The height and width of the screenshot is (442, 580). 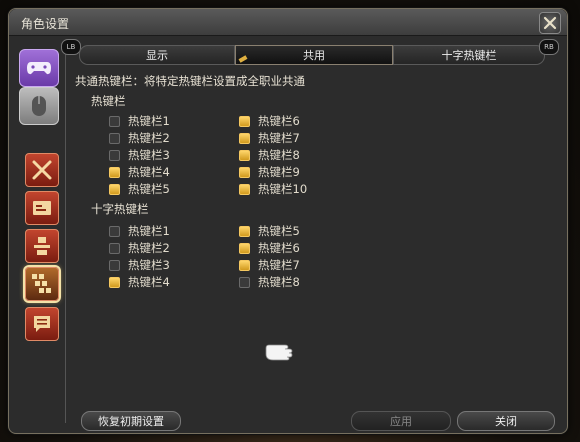 I want to click on hotbar-icon, so click(x=41, y=283).